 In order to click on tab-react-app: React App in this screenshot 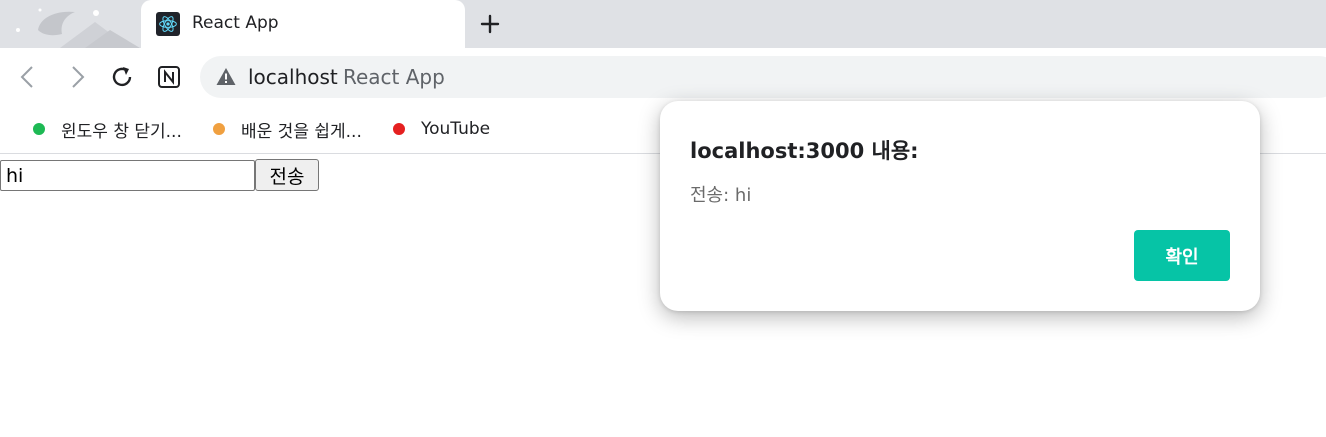, I will do `click(303, 24)`.